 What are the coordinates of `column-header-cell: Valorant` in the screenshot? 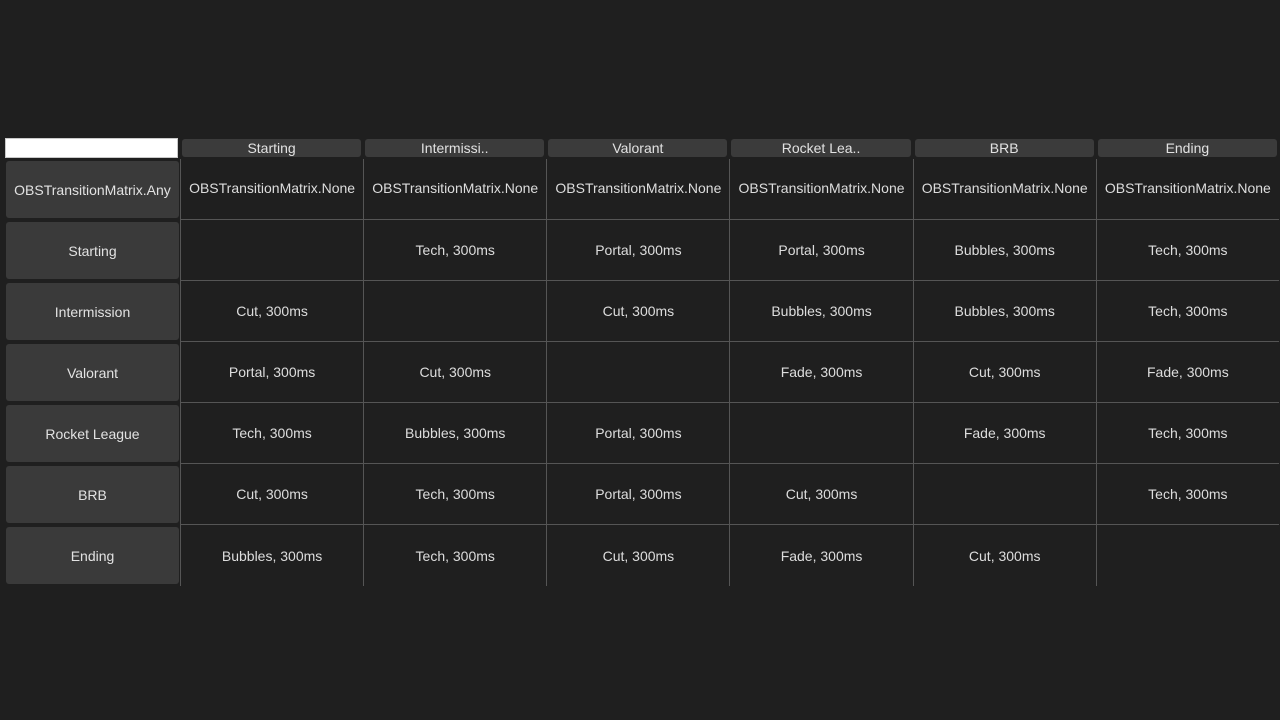 It's located at (637, 148).